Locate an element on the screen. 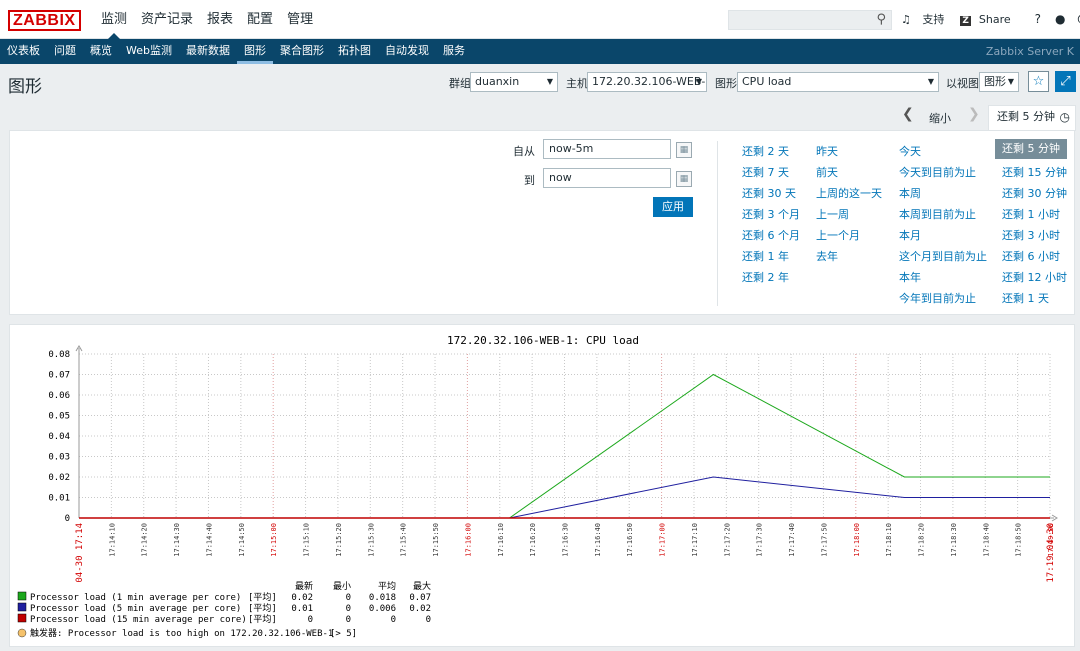 The height and width of the screenshot is (651, 1080). legend-value: 0.006 is located at coordinates (382, 609).